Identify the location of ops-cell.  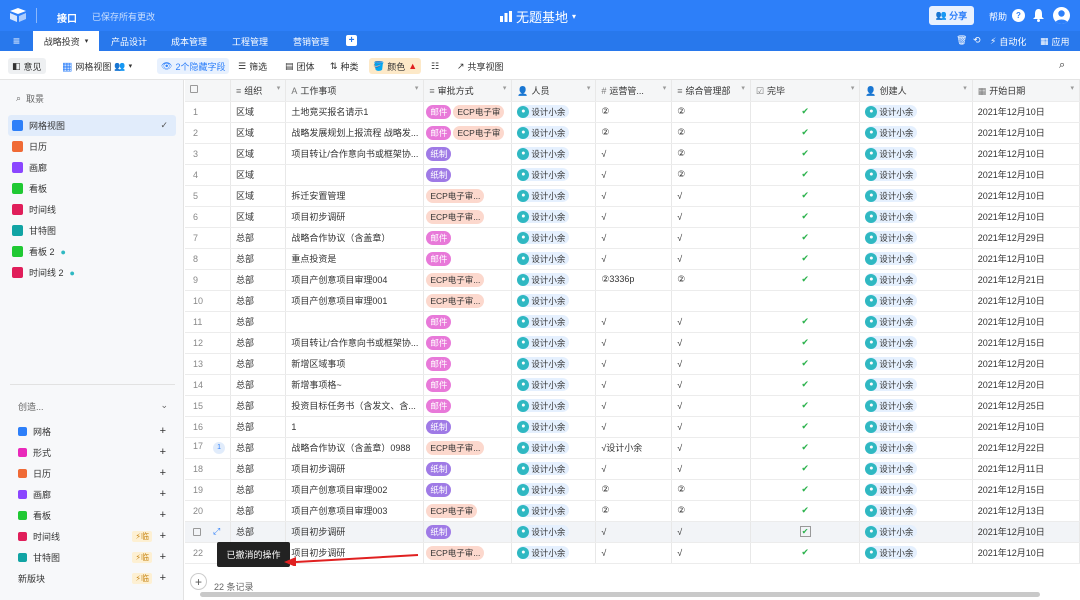
(634, 301).